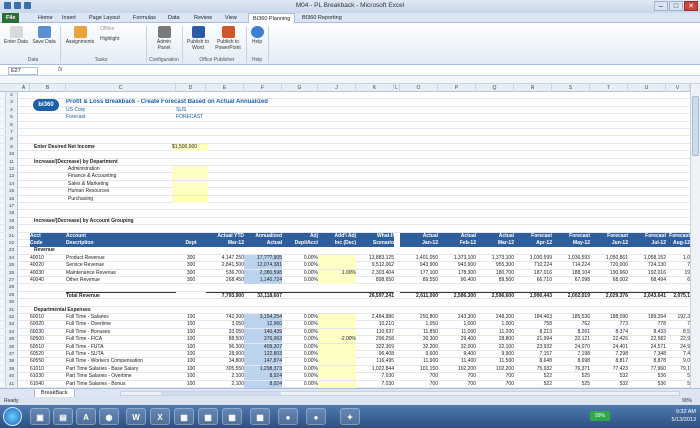  I want to click on table-cell: 8,924, so click(263, 384).